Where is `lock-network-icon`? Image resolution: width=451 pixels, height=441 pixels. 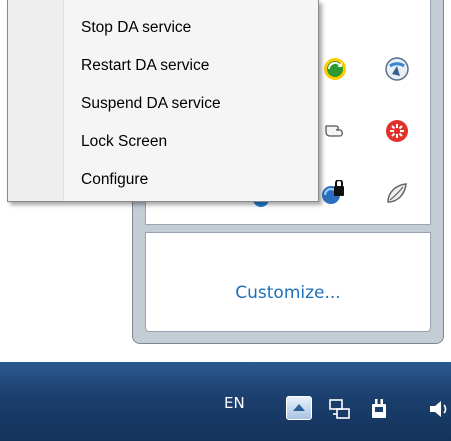
lock-network-icon is located at coordinates (333, 193).